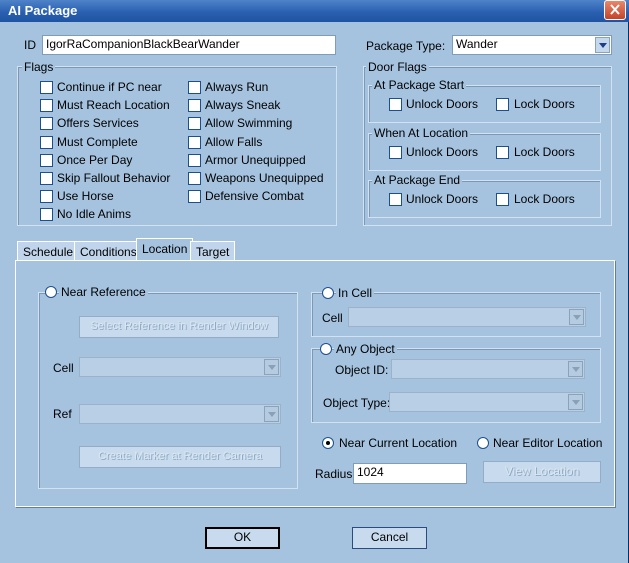 This screenshot has width=629, height=563. I want to click on door-subgroup-label: When At Location, so click(421, 133).